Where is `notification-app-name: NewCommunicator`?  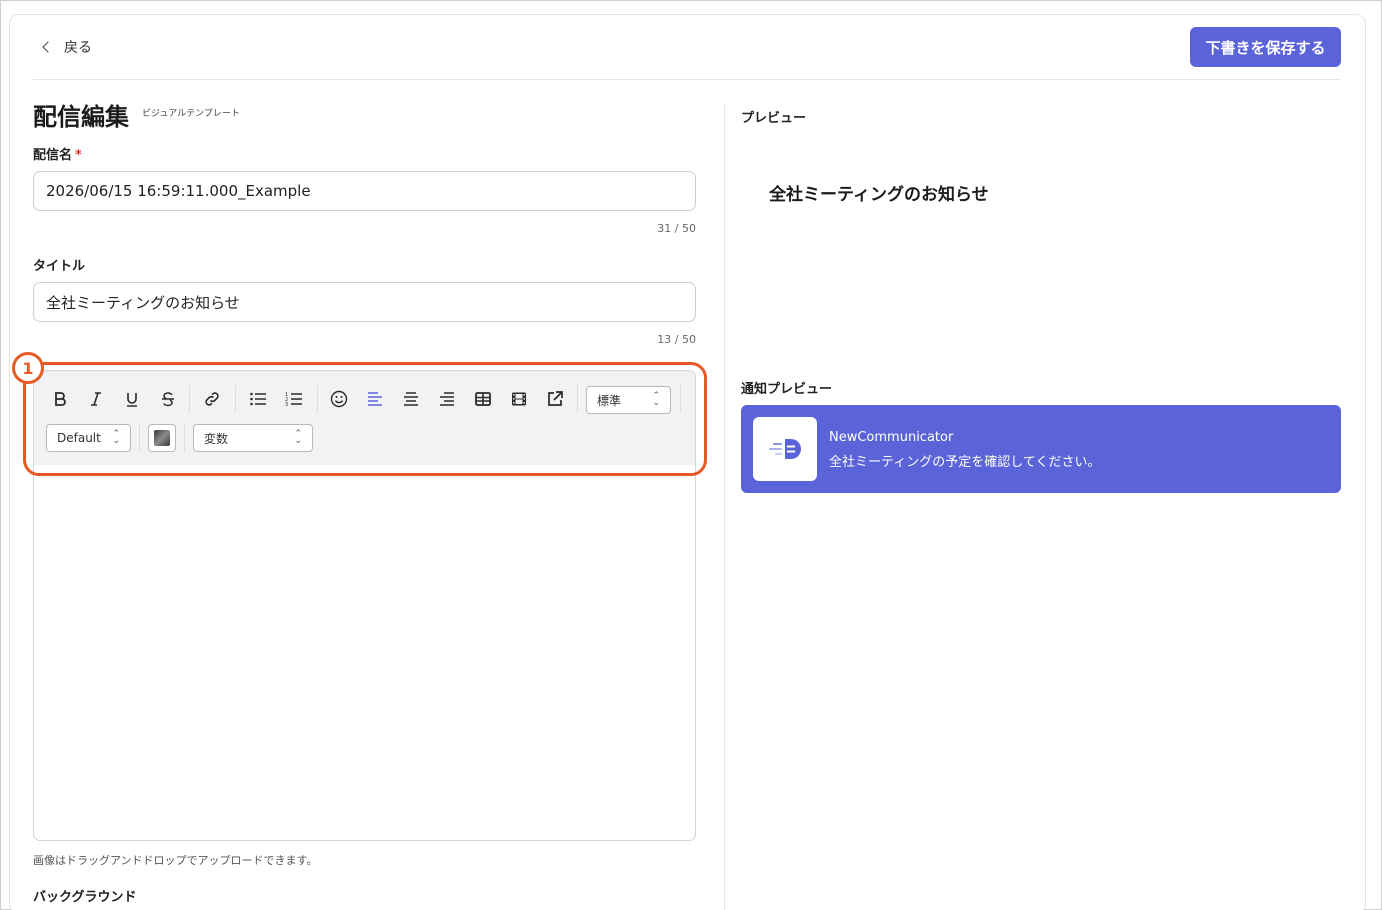 notification-app-name: NewCommunicator is located at coordinates (891, 437).